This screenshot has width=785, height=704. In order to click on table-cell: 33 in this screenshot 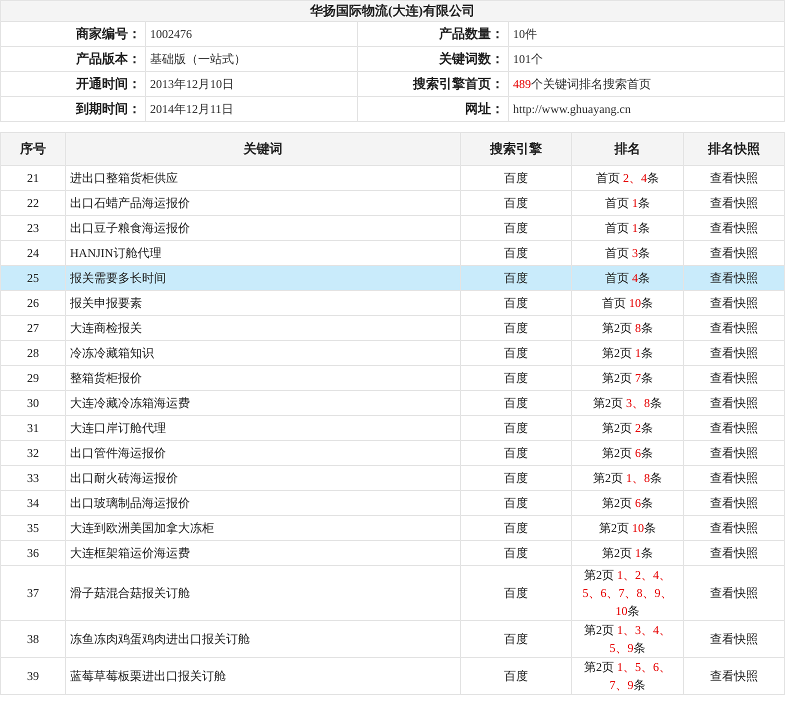, I will do `click(33, 478)`.